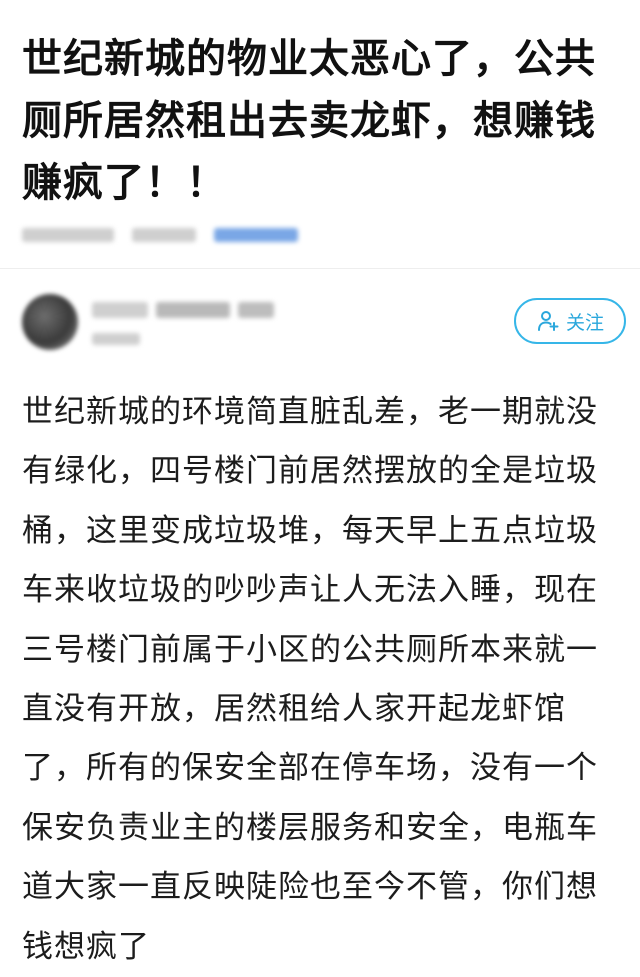  I want to click on post-meta-blurred, so click(160, 235).